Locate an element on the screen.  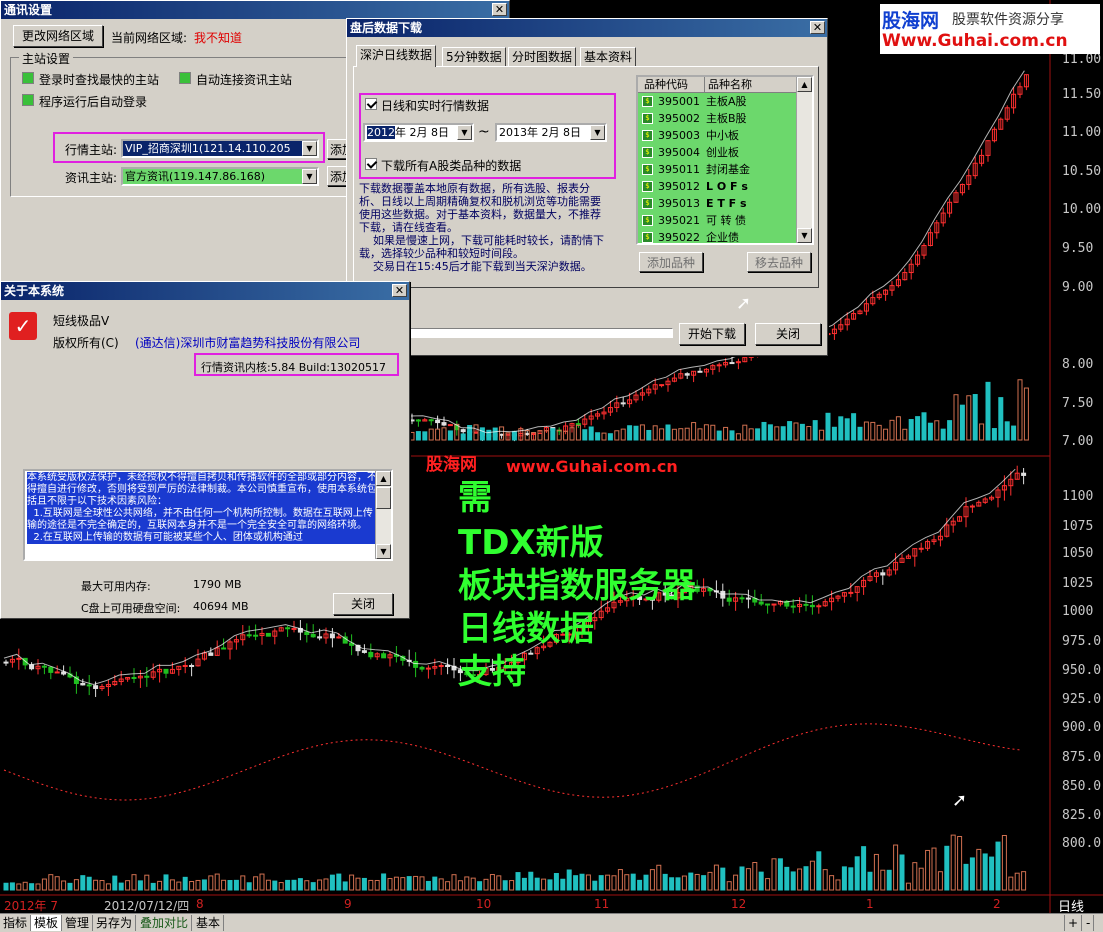
zoom-in-button: + is located at coordinates (1073, 923).